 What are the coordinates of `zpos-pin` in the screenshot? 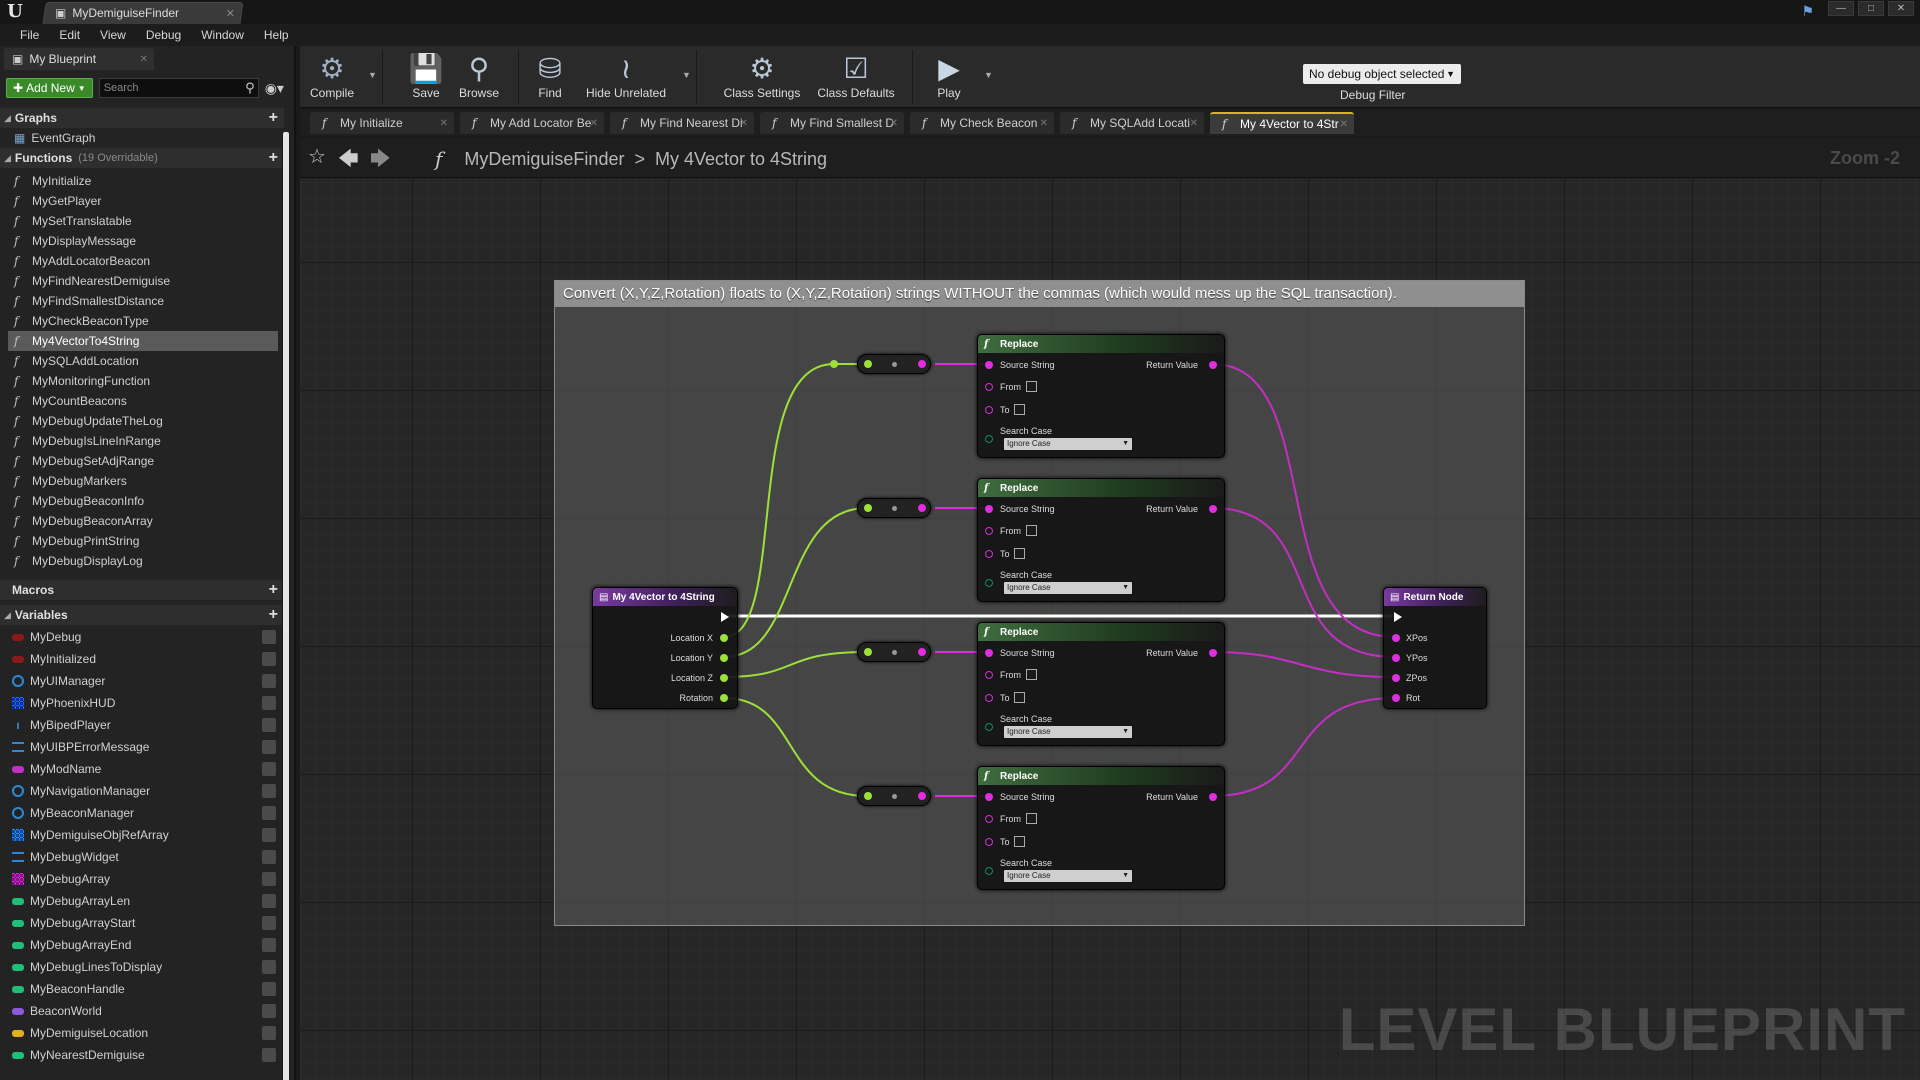 It's located at (1396, 678).